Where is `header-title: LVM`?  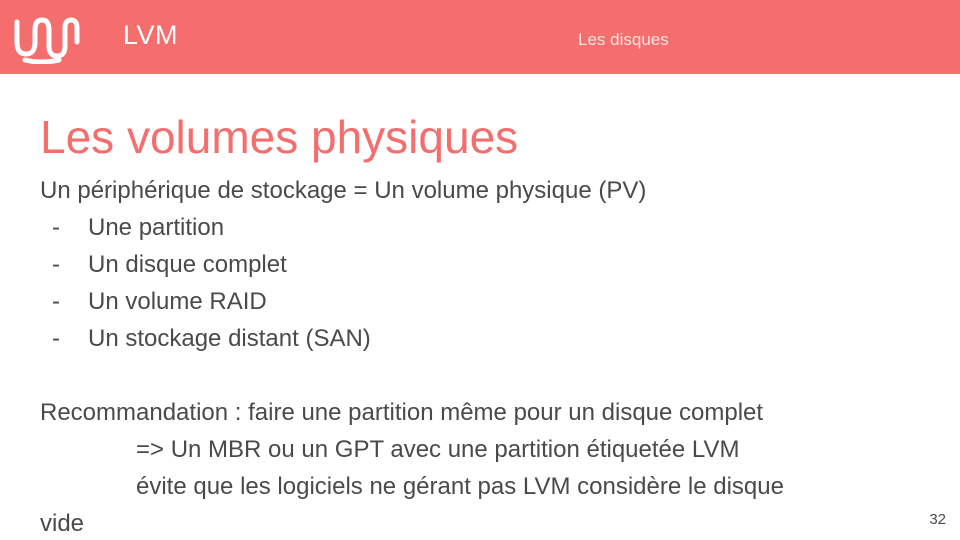 header-title: LVM is located at coordinates (151, 35).